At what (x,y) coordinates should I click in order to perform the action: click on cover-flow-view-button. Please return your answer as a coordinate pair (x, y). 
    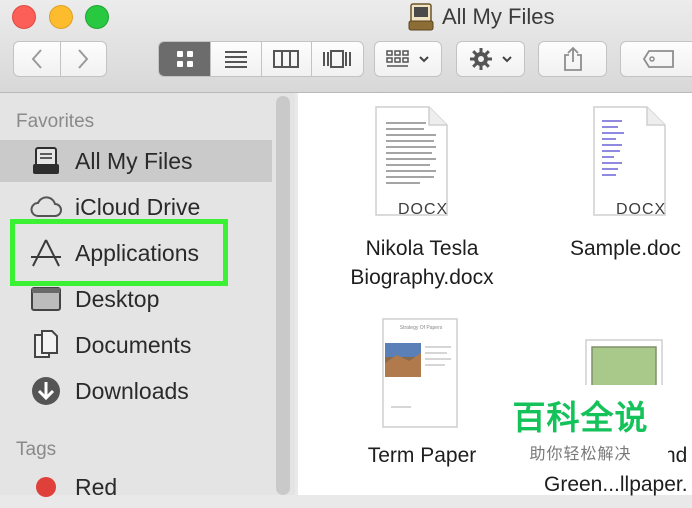
    Looking at the image, I should click on (337, 59).